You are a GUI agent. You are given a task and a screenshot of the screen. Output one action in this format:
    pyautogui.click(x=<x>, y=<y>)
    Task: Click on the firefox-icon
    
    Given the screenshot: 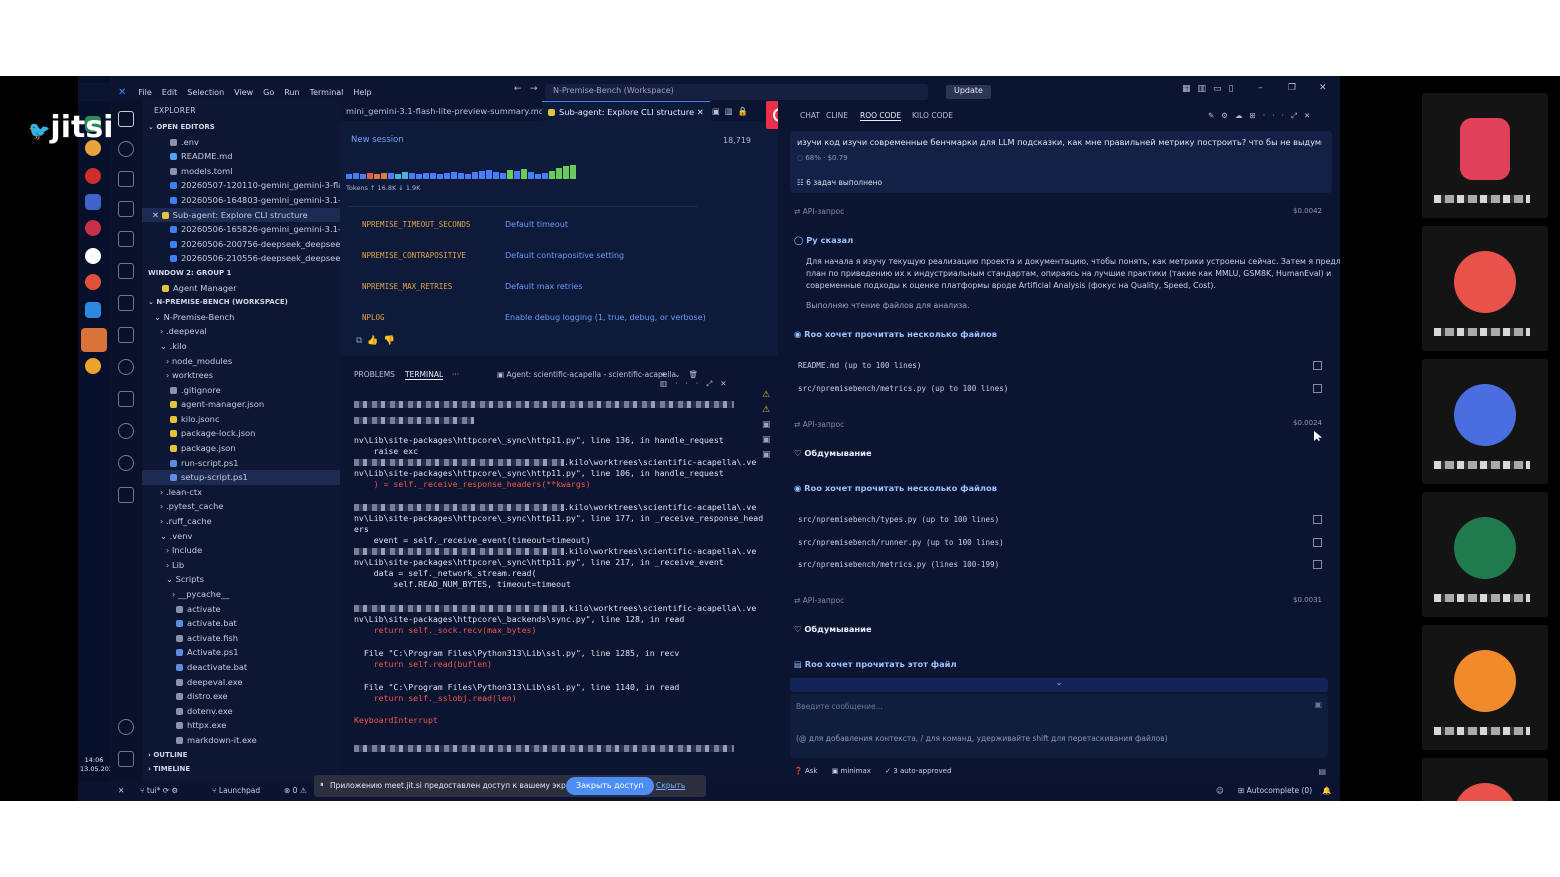 What is the action you would take?
    pyautogui.click(x=93, y=366)
    